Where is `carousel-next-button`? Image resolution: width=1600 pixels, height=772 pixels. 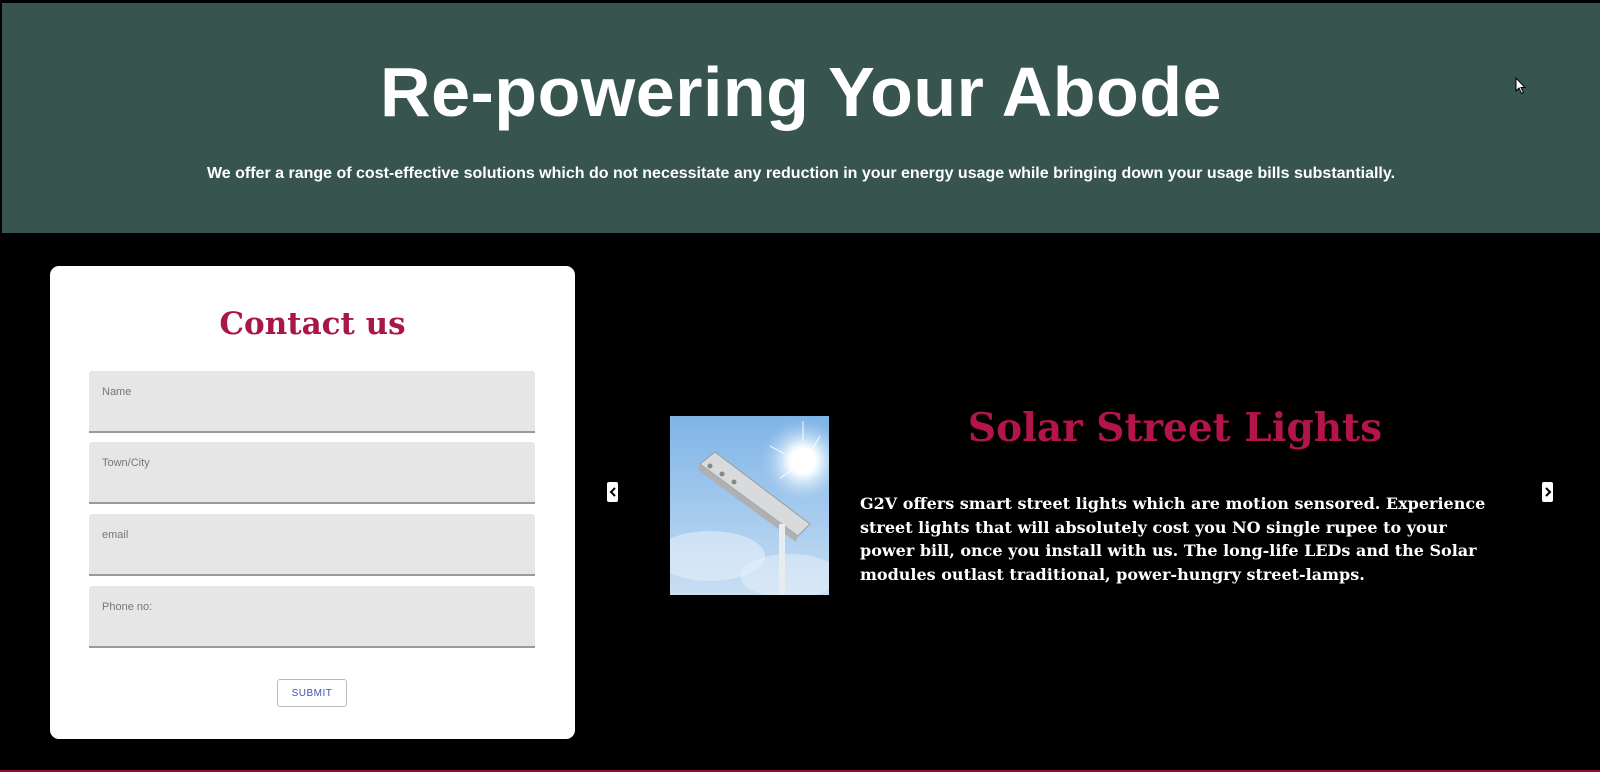 carousel-next-button is located at coordinates (1547, 492).